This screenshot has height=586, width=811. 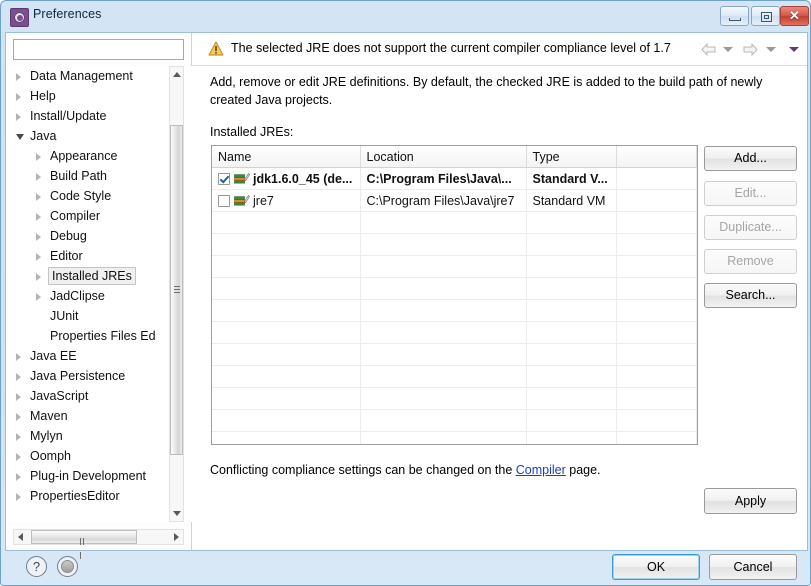 I want to click on minimize-button, so click(x=734, y=16).